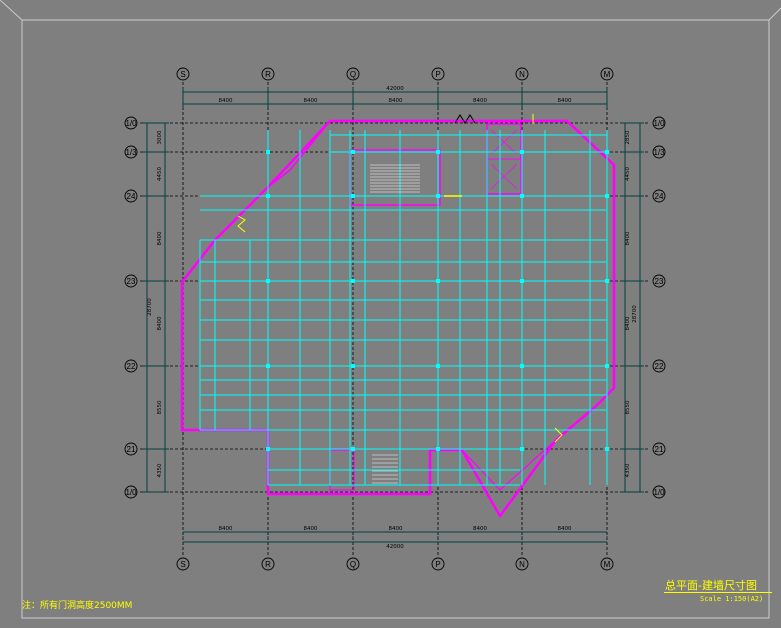  I want to click on dim-row-spacing-right-5: 4350, so click(628, 470).